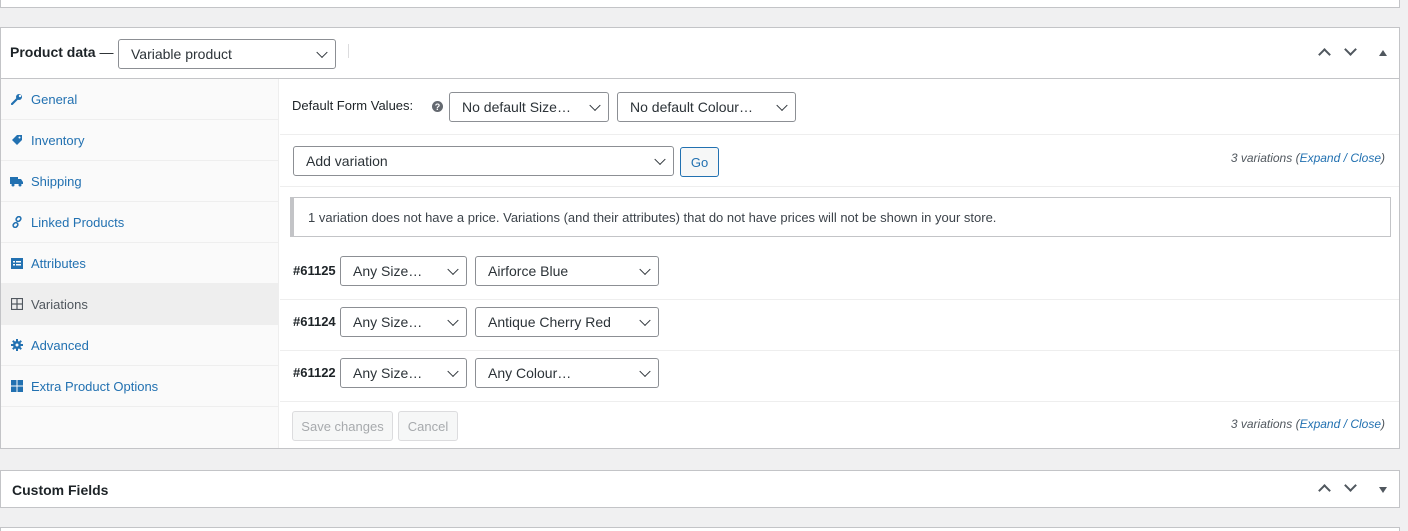 The image size is (1408, 531). What do you see at coordinates (314, 321) in the screenshot?
I see `variation-id: #61124` at bounding box center [314, 321].